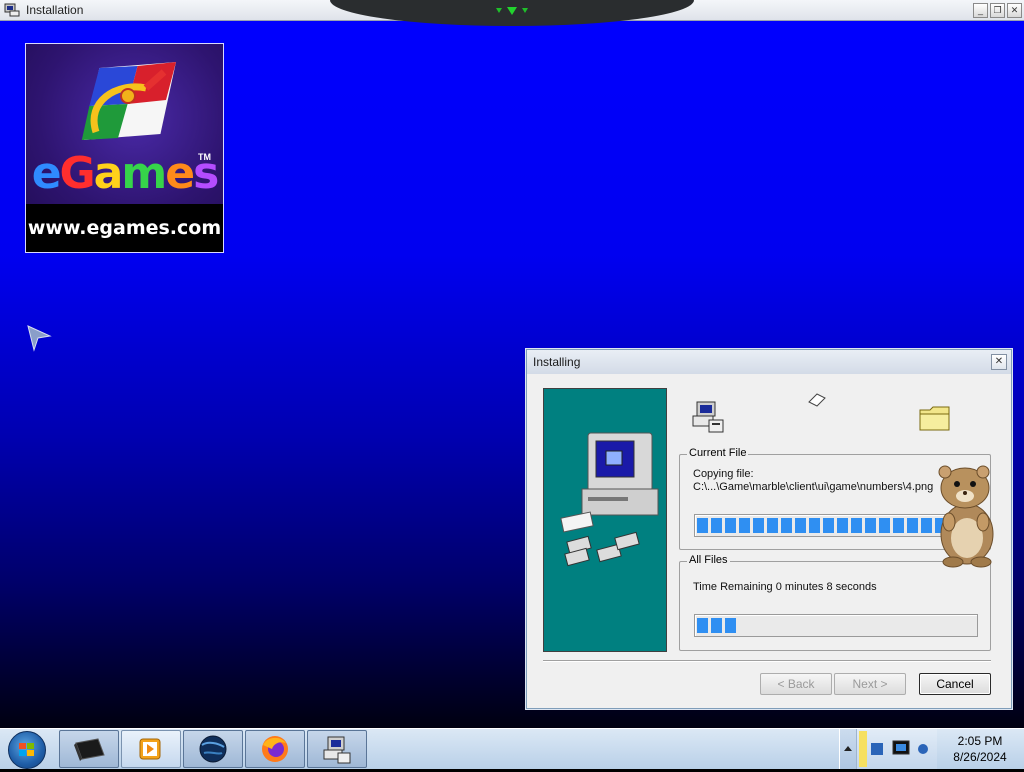 The width and height of the screenshot is (1024, 772). I want to click on all-files-legend: All Files, so click(708, 560).